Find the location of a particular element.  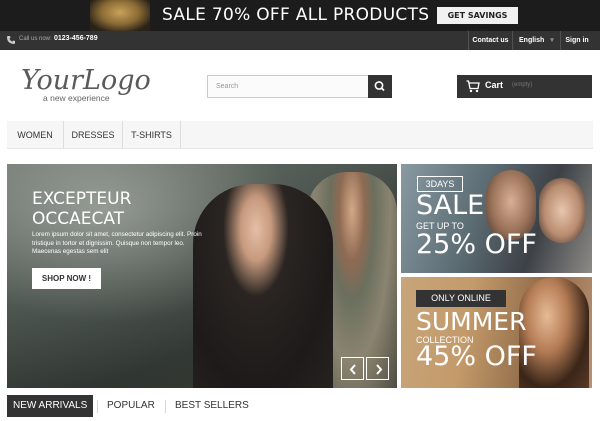

cart-status: (empty) is located at coordinates (522, 85).